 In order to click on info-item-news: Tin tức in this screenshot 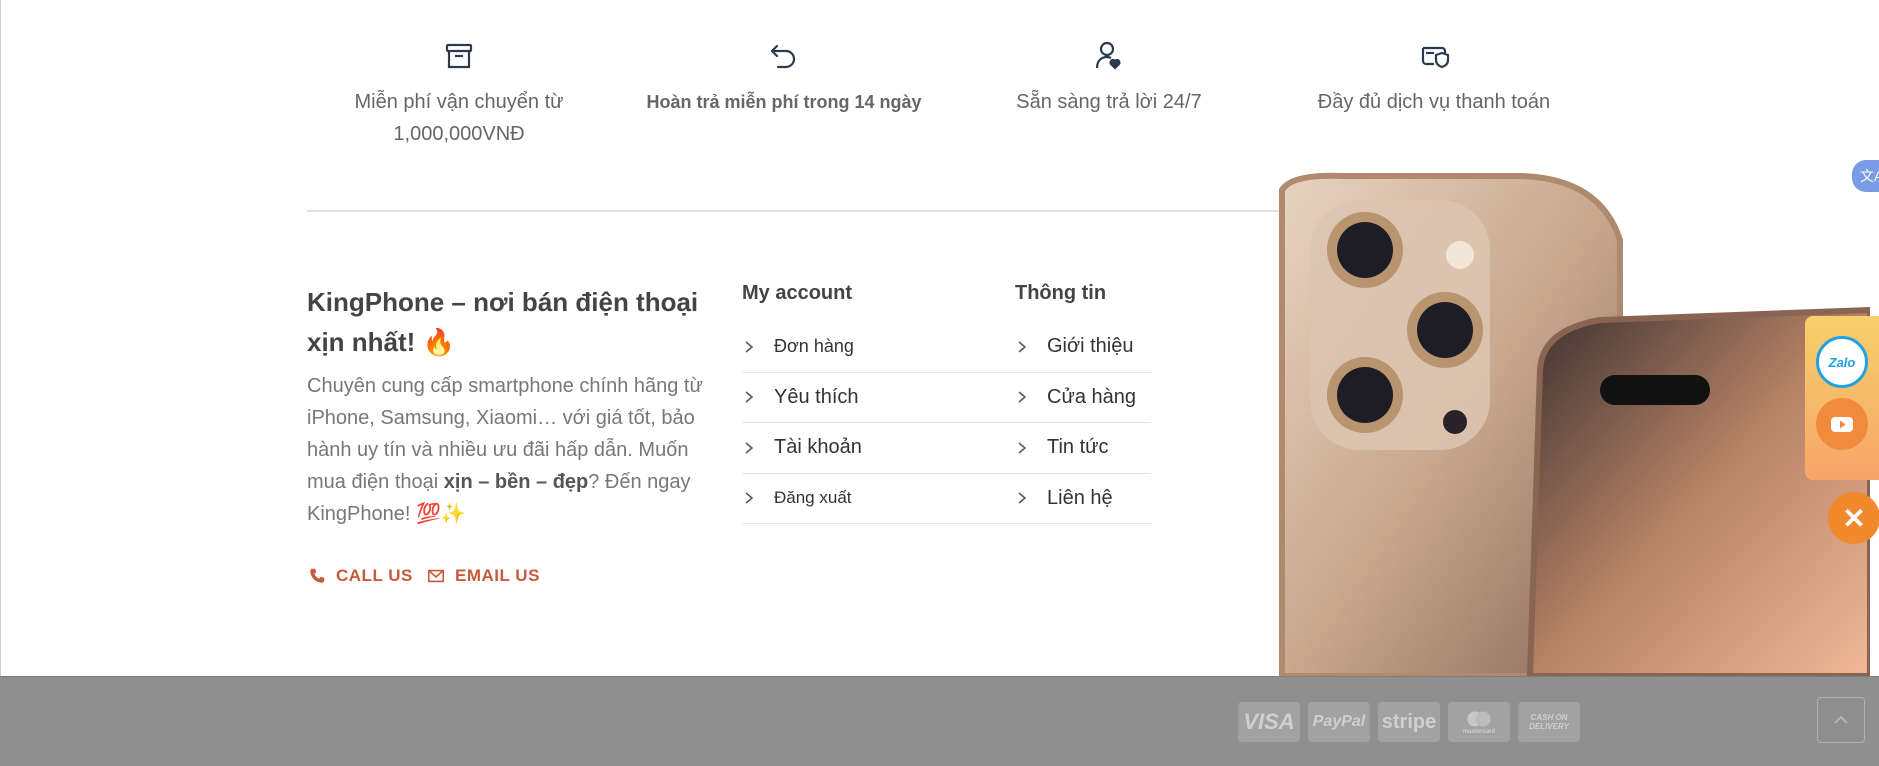, I will do `click(1083, 448)`.